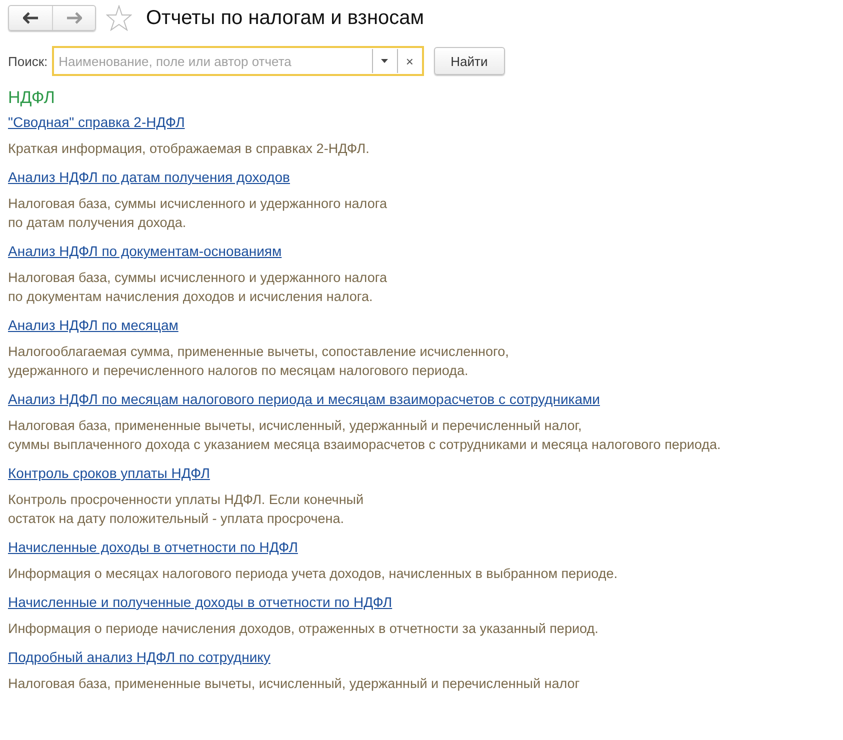 This screenshot has width=843, height=740. What do you see at coordinates (294, 684) in the screenshot?
I see `report-description: Налоговая база, примененные вычеты, исчисленный, удержанный и перечисленный налог` at bounding box center [294, 684].